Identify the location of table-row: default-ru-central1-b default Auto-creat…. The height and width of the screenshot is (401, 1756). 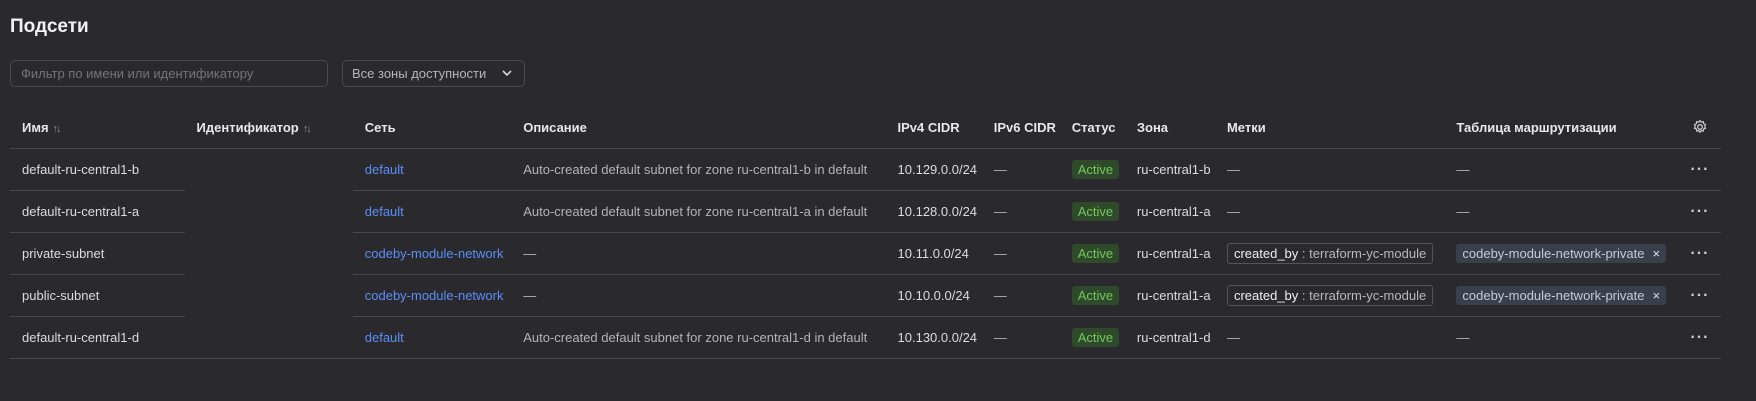
(865, 169).